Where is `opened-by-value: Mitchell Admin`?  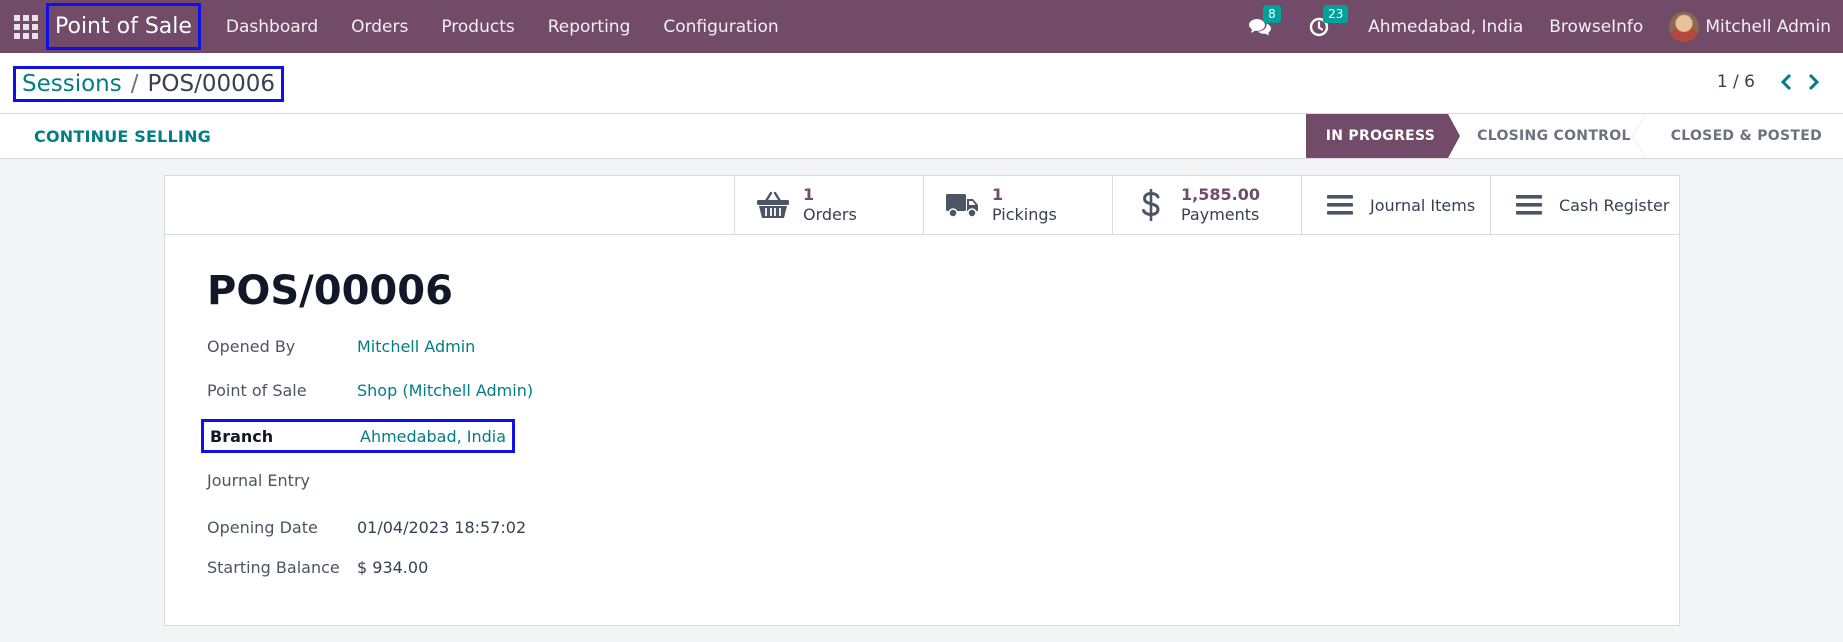 opened-by-value: Mitchell Admin is located at coordinates (416, 346).